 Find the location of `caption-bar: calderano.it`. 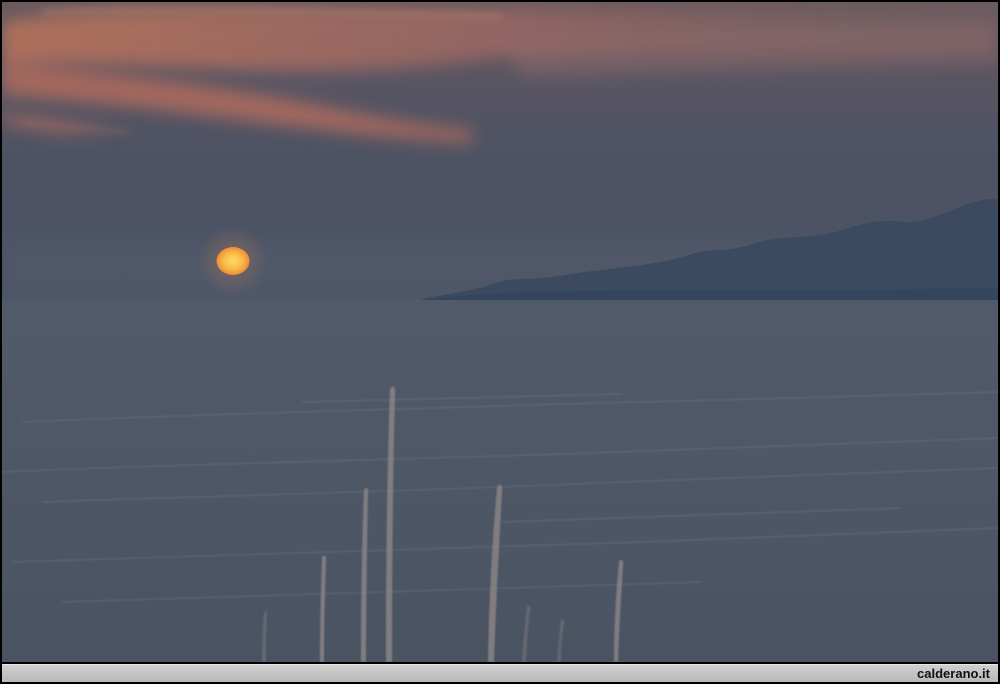

caption-bar: calderano.it is located at coordinates (500, 673).